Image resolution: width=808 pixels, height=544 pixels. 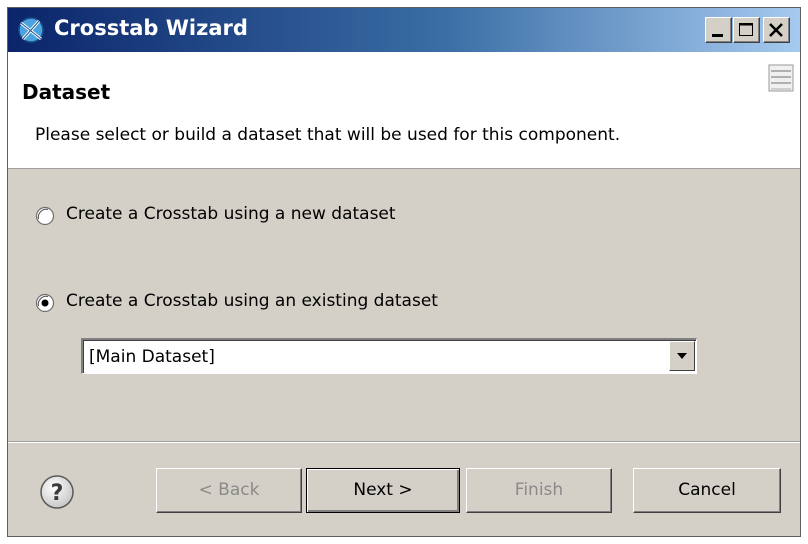 What do you see at coordinates (389, 356) in the screenshot?
I see `dataset-select: [Main Dataset]` at bounding box center [389, 356].